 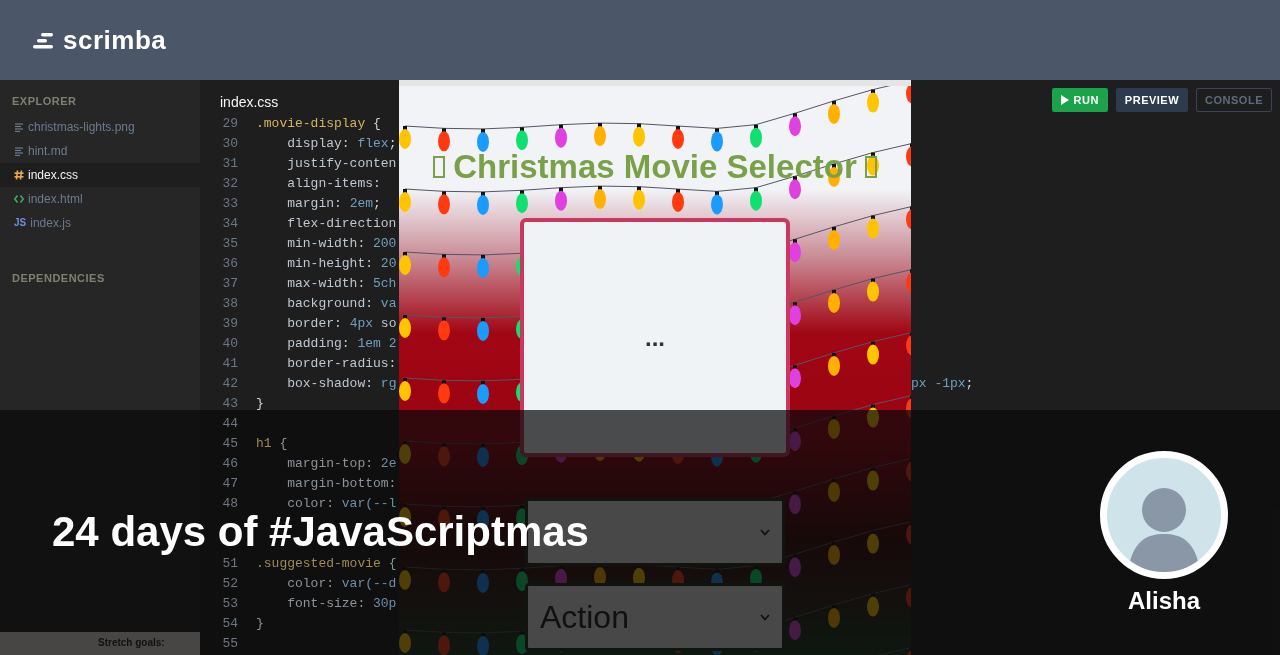 I want to click on line-number: 36, so click(x=230, y=264).